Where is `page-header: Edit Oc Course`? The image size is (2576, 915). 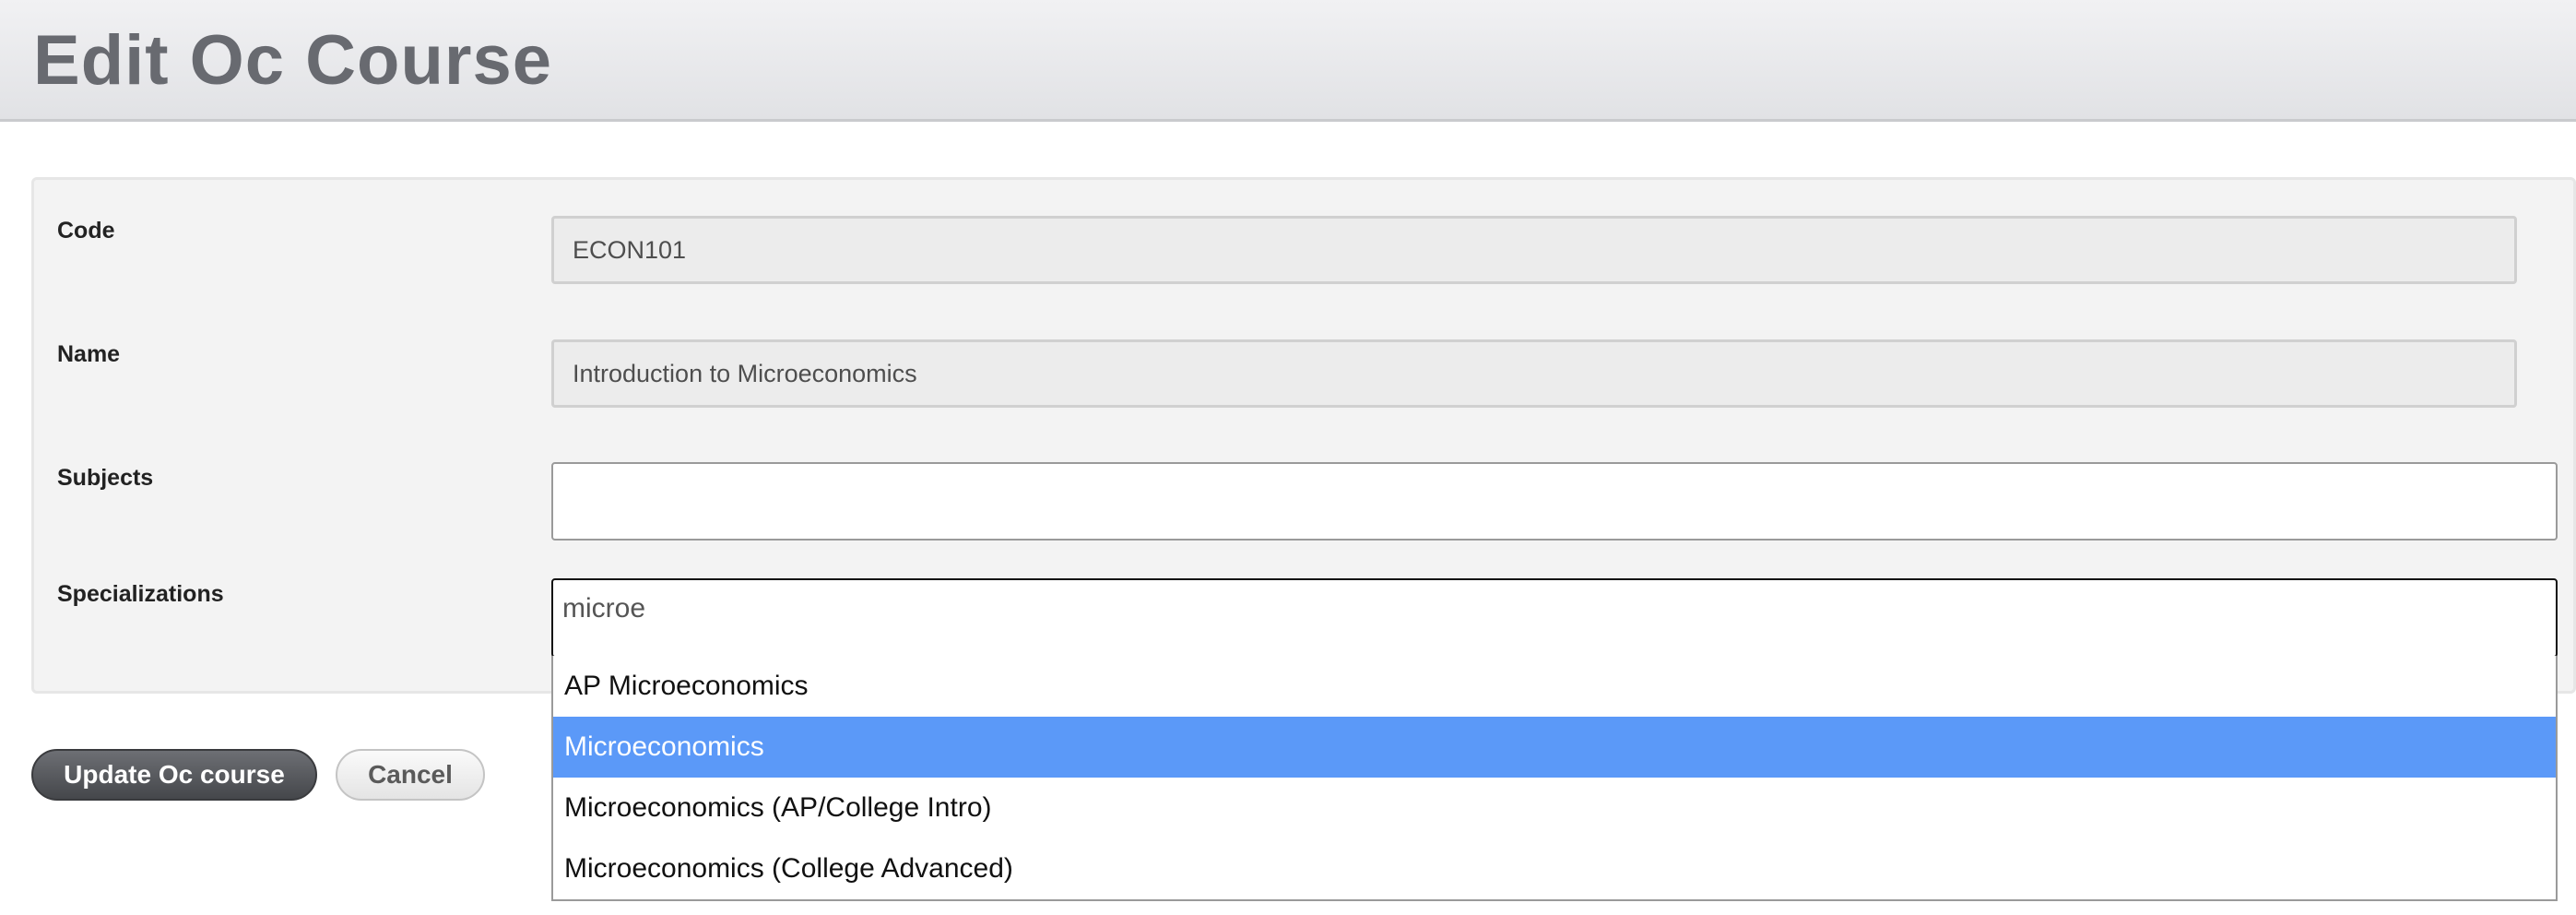 page-header: Edit Oc Course is located at coordinates (1288, 61).